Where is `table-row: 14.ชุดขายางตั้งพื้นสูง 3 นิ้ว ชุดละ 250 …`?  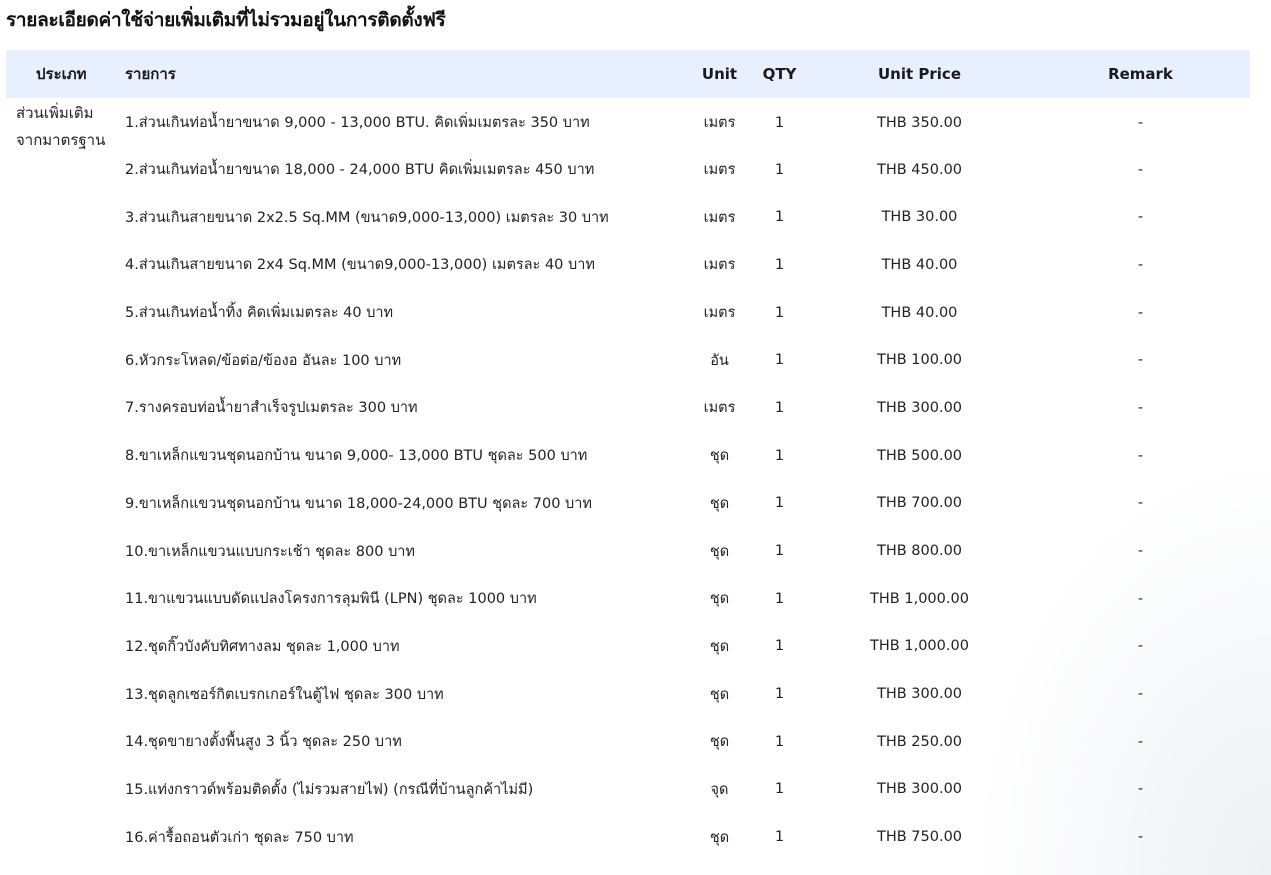 table-row: 14.ชุดขายางตั้งพื้นสูง 3 นิ้ว ชุดละ 250 … is located at coordinates (628, 742).